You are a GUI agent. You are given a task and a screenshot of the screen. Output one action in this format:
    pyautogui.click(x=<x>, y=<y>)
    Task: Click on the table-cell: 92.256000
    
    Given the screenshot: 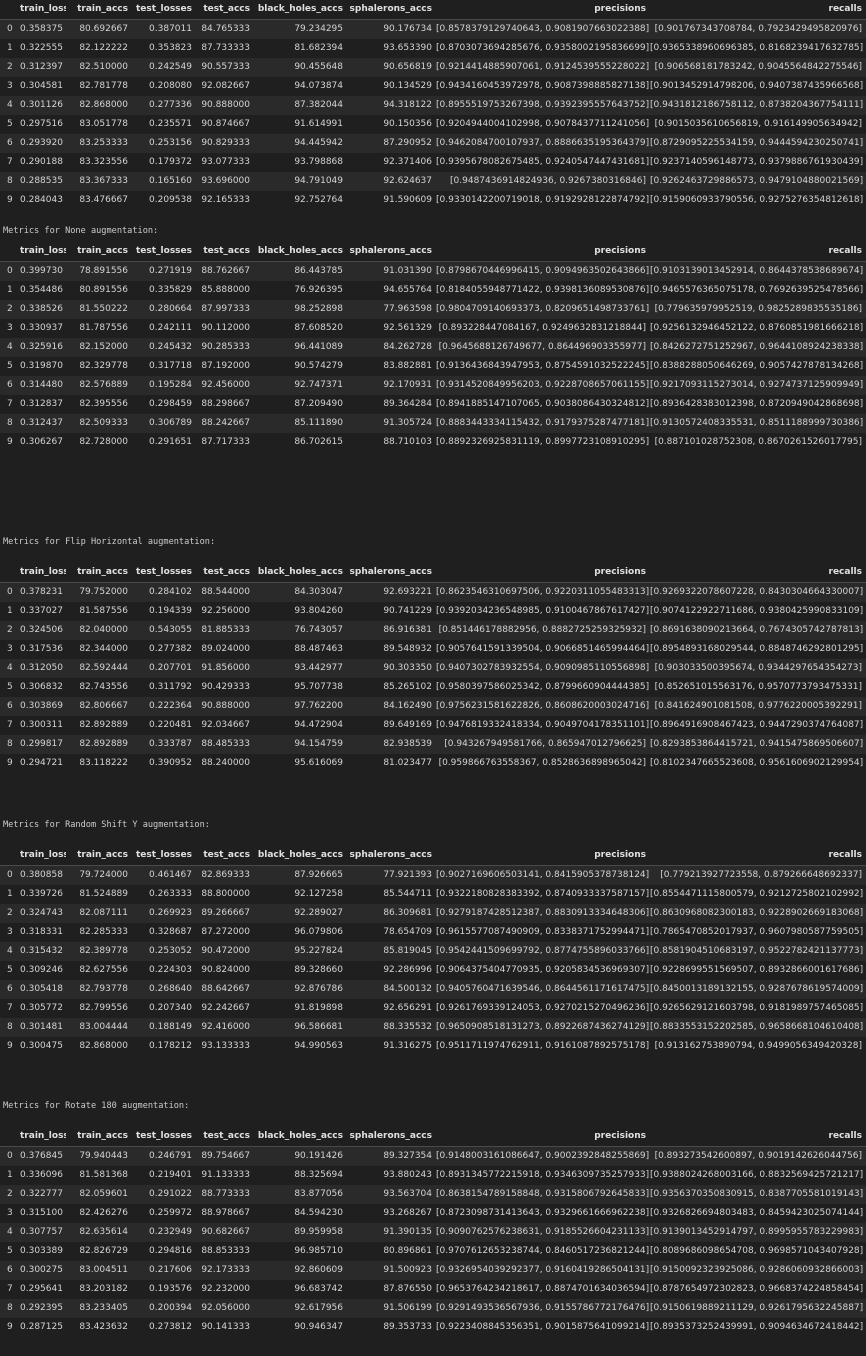 What is the action you would take?
    pyautogui.click(x=225, y=611)
    